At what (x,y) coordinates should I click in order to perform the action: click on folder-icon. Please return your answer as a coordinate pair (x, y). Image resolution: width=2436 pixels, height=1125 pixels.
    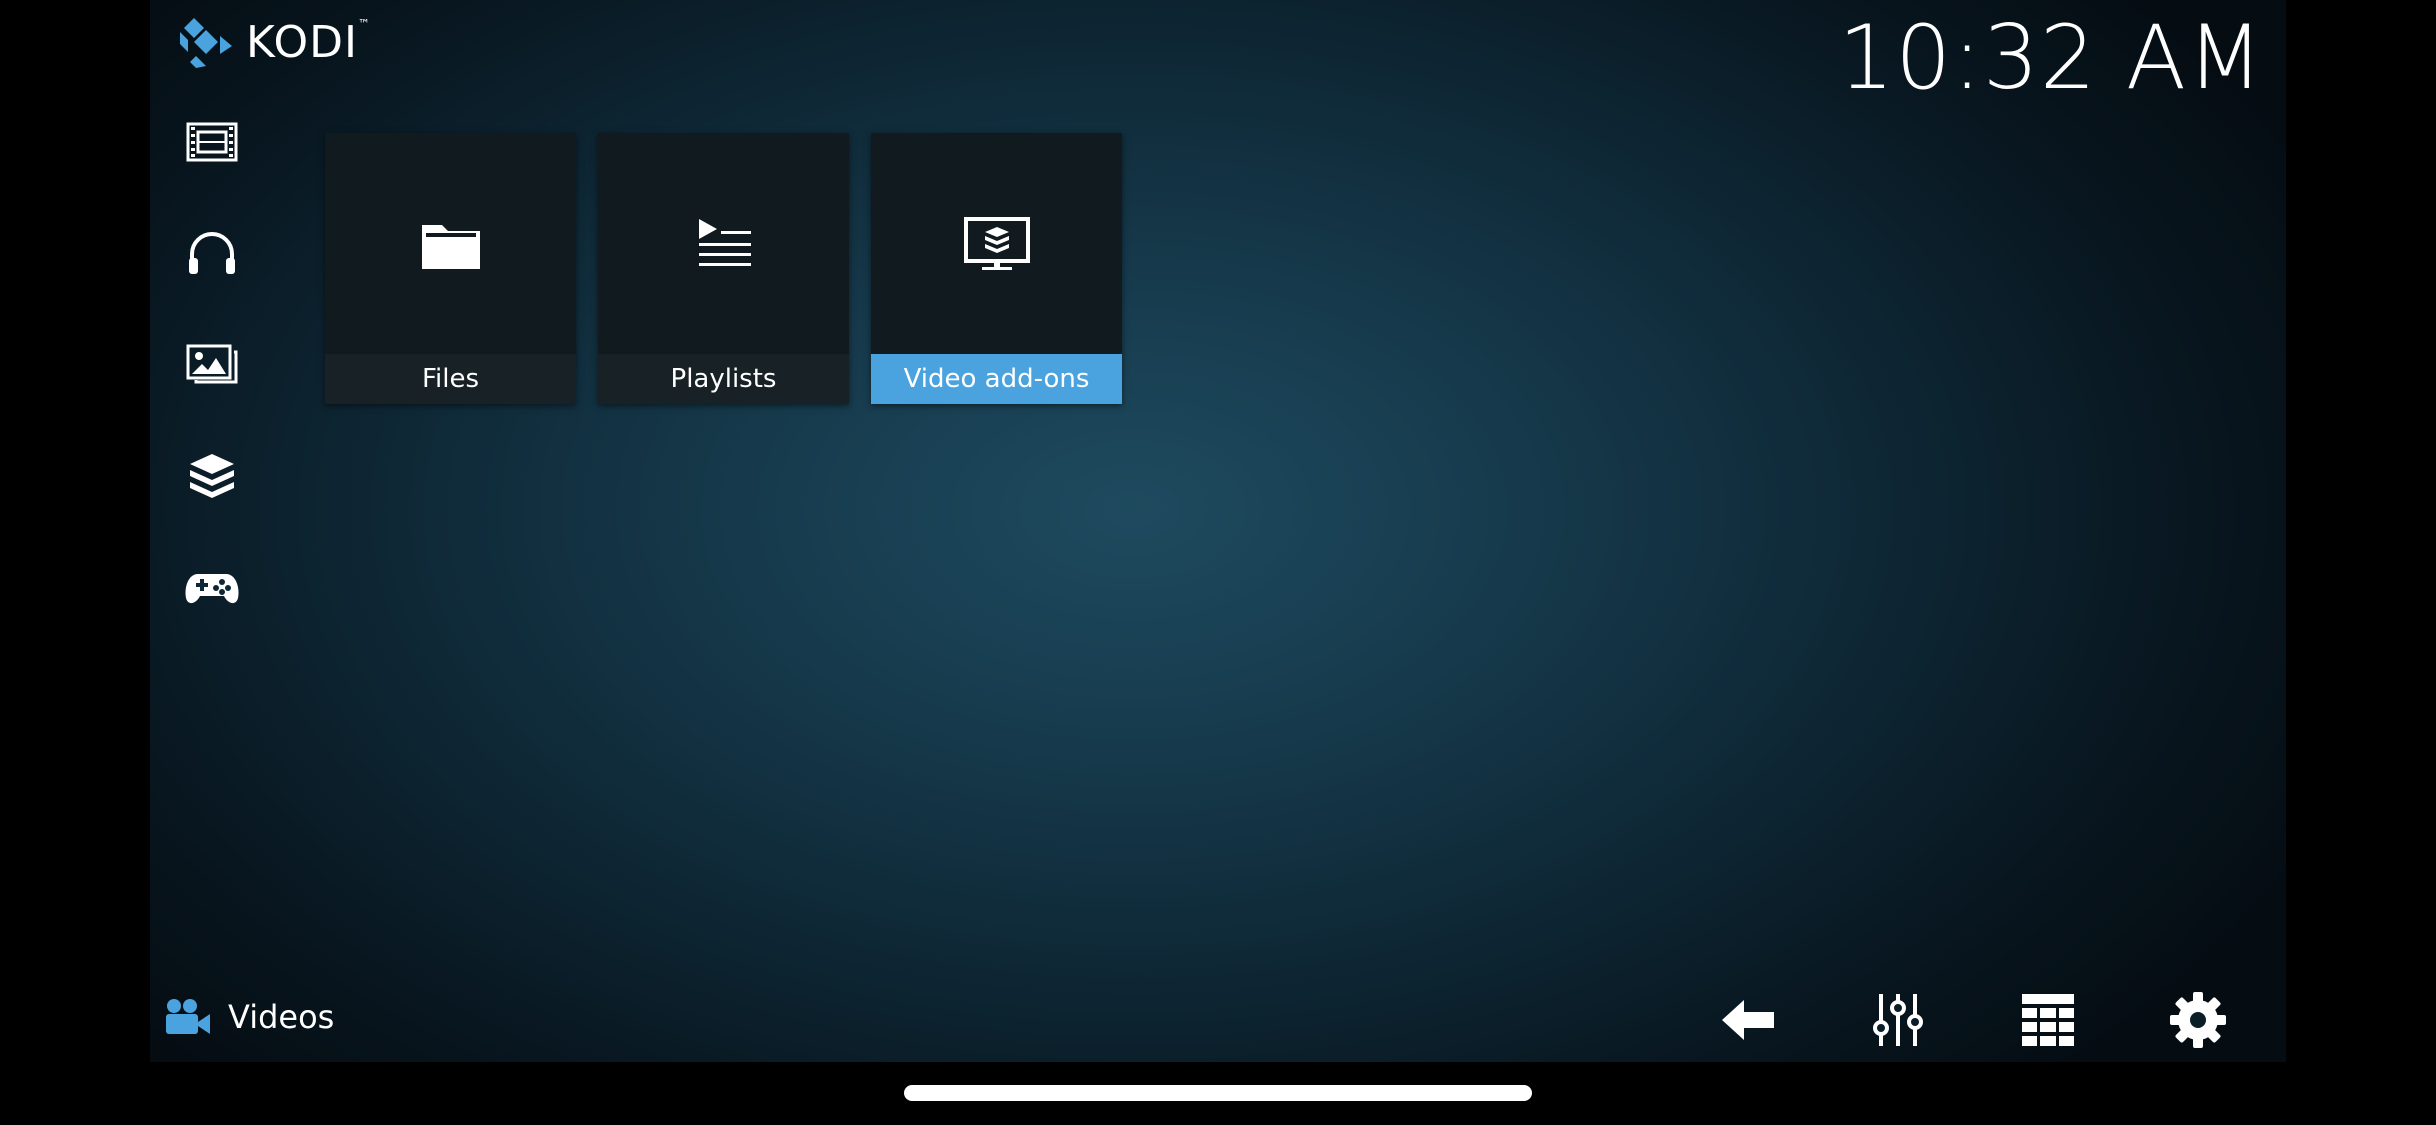
    Looking at the image, I should click on (450, 247).